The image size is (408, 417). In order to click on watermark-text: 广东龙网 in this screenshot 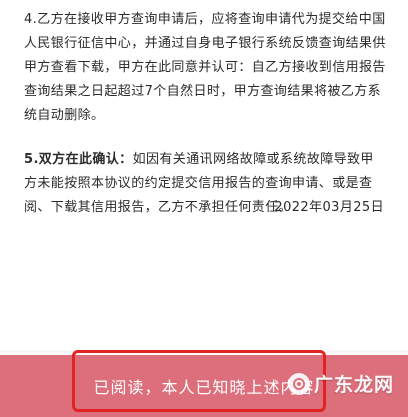, I will do `click(353, 385)`.